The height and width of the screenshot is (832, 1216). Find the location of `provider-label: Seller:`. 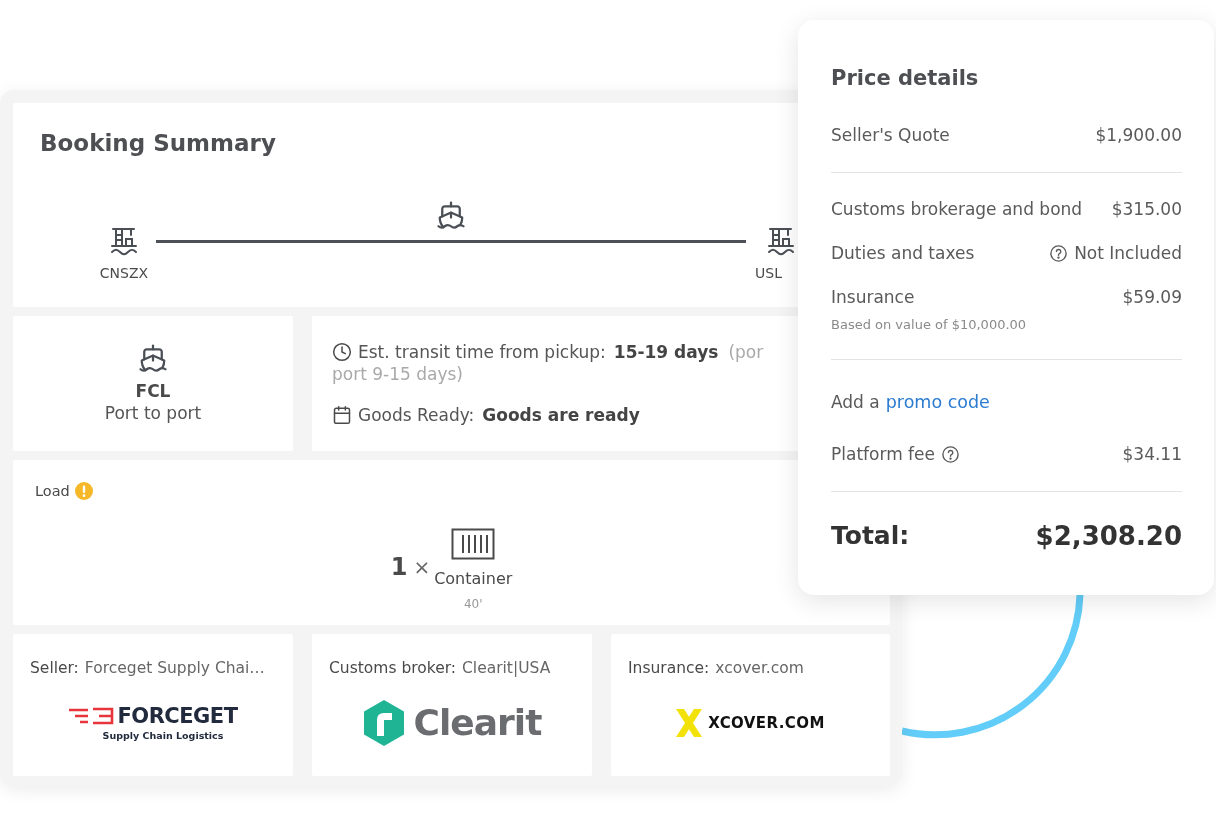

provider-label: Seller: is located at coordinates (54, 668).